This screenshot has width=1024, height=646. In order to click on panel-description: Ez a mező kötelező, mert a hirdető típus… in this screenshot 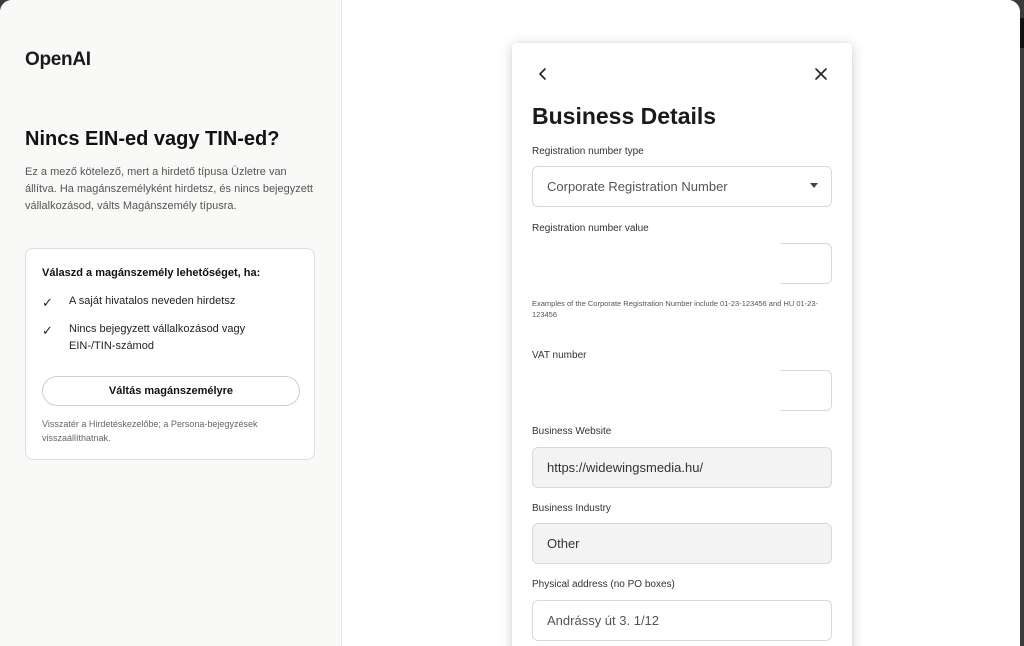, I will do `click(169, 189)`.